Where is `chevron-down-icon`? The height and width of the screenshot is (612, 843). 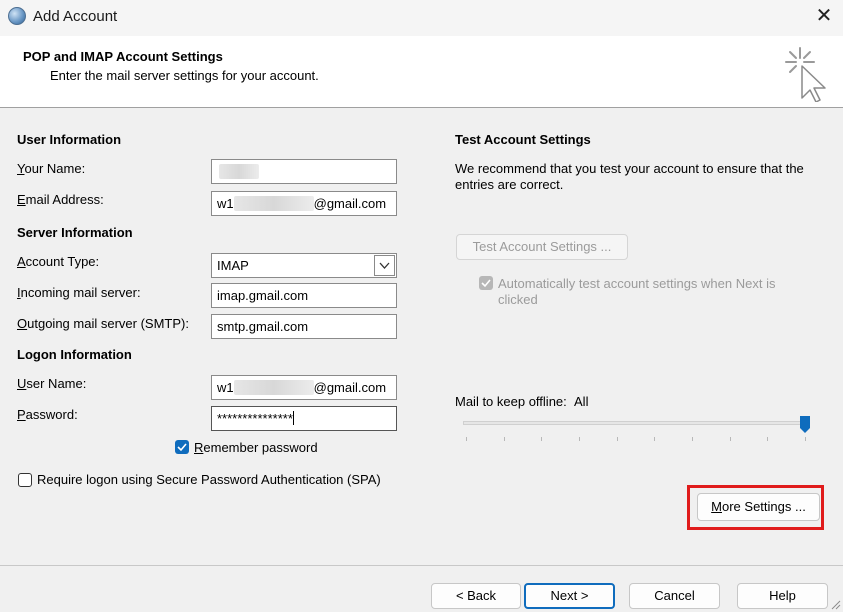
chevron-down-icon is located at coordinates (384, 265).